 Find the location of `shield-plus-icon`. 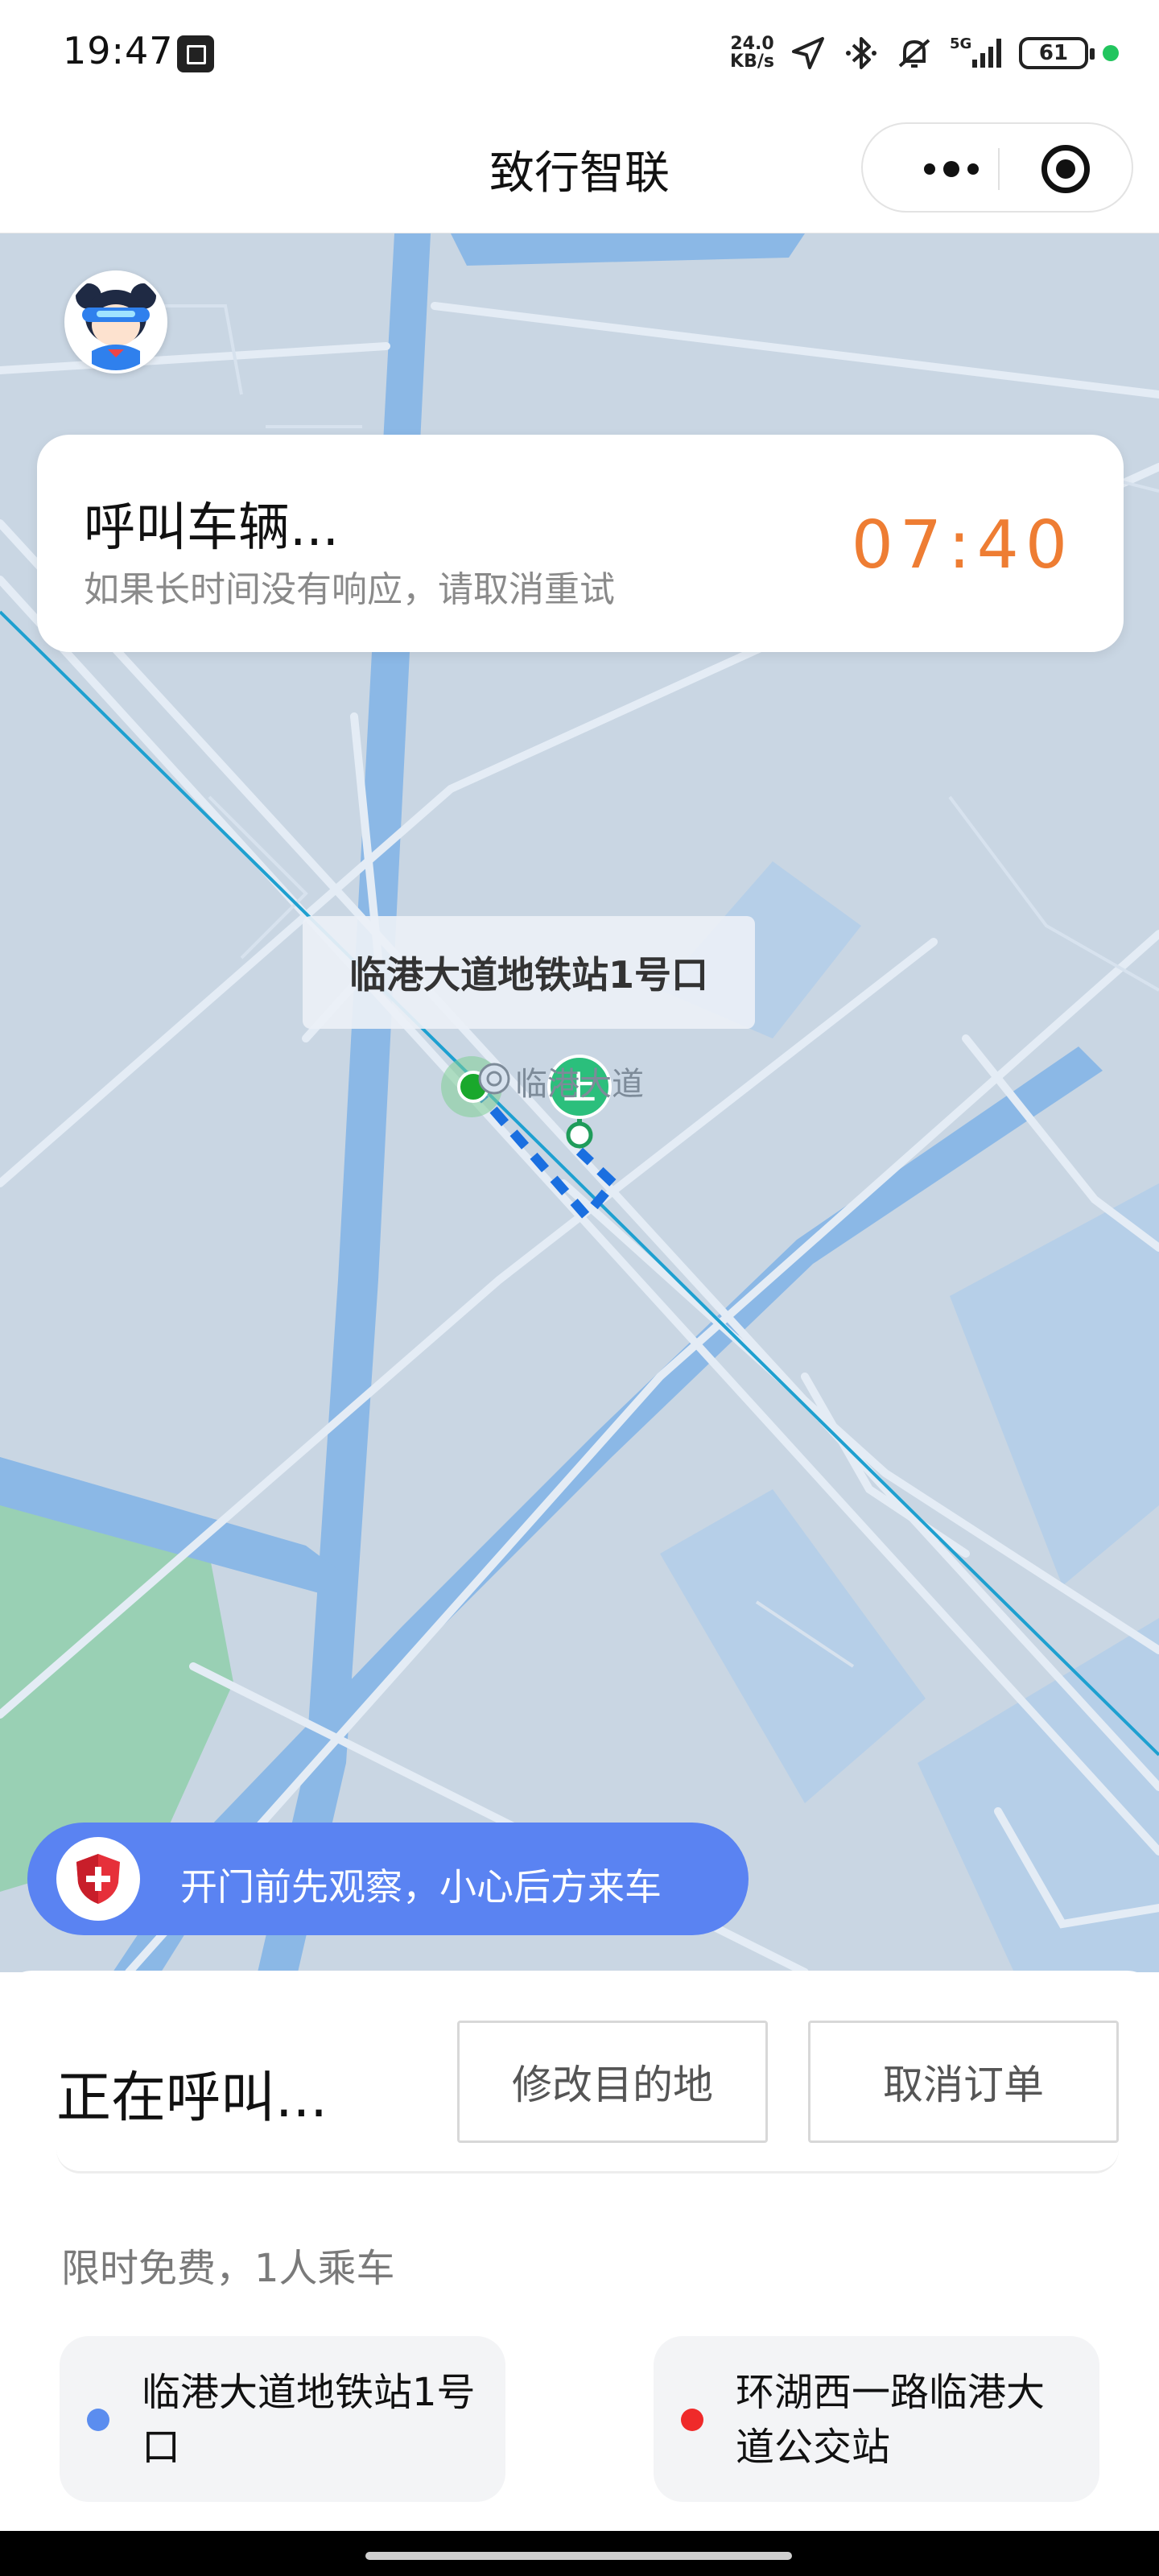

shield-plus-icon is located at coordinates (98, 1879).